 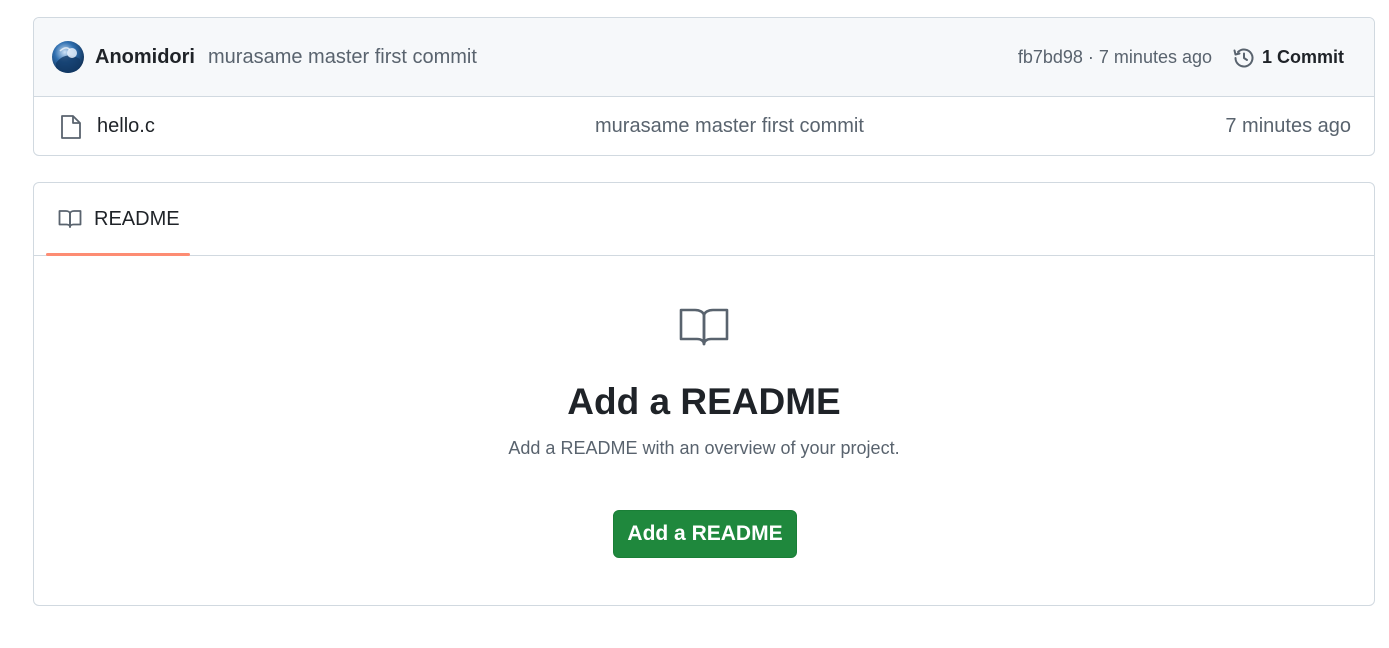 What do you see at coordinates (1288, 125) in the screenshot?
I see `file-age: 7 minutes ago` at bounding box center [1288, 125].